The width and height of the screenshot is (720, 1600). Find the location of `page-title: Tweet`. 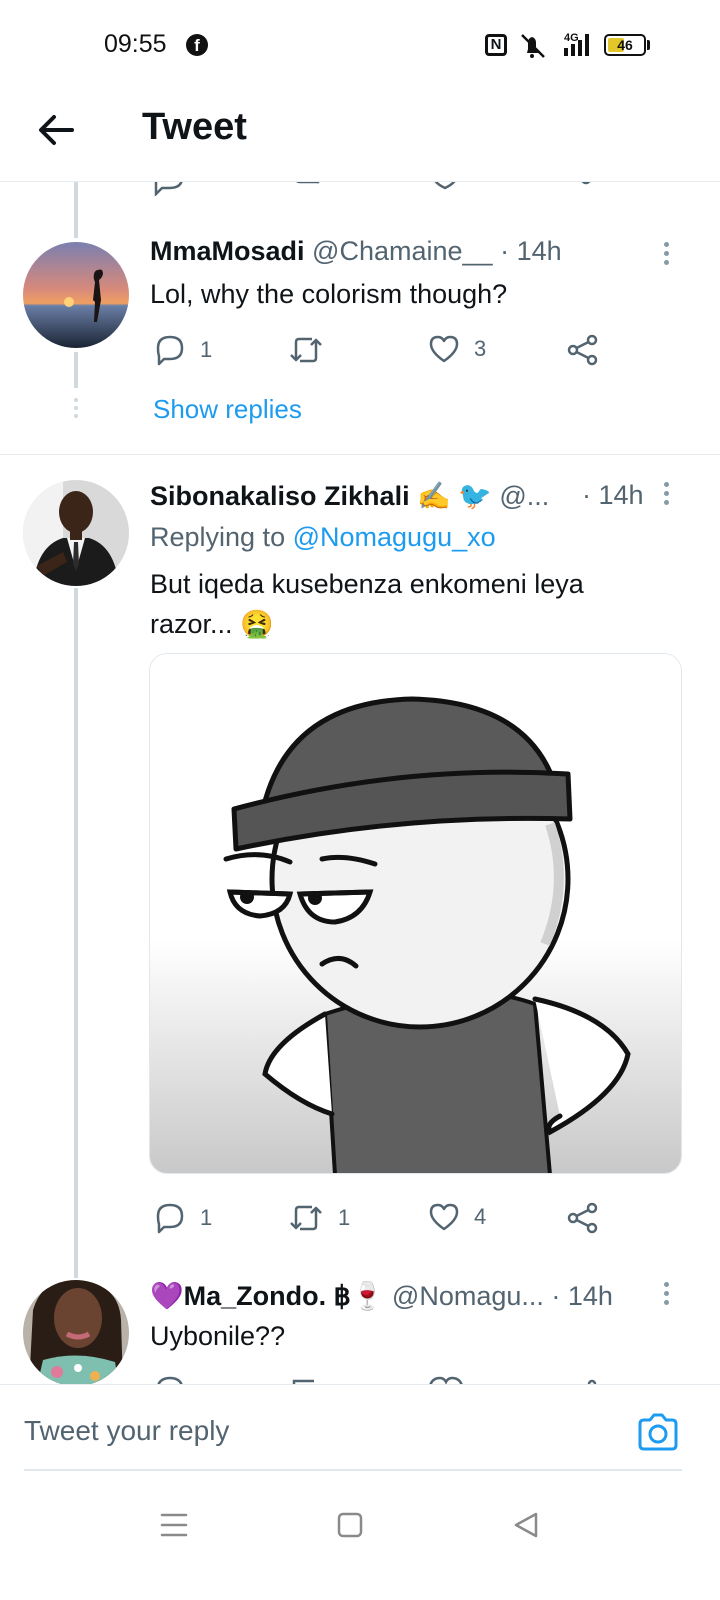

page-title: Tweet is located at coordinates (194, 127).